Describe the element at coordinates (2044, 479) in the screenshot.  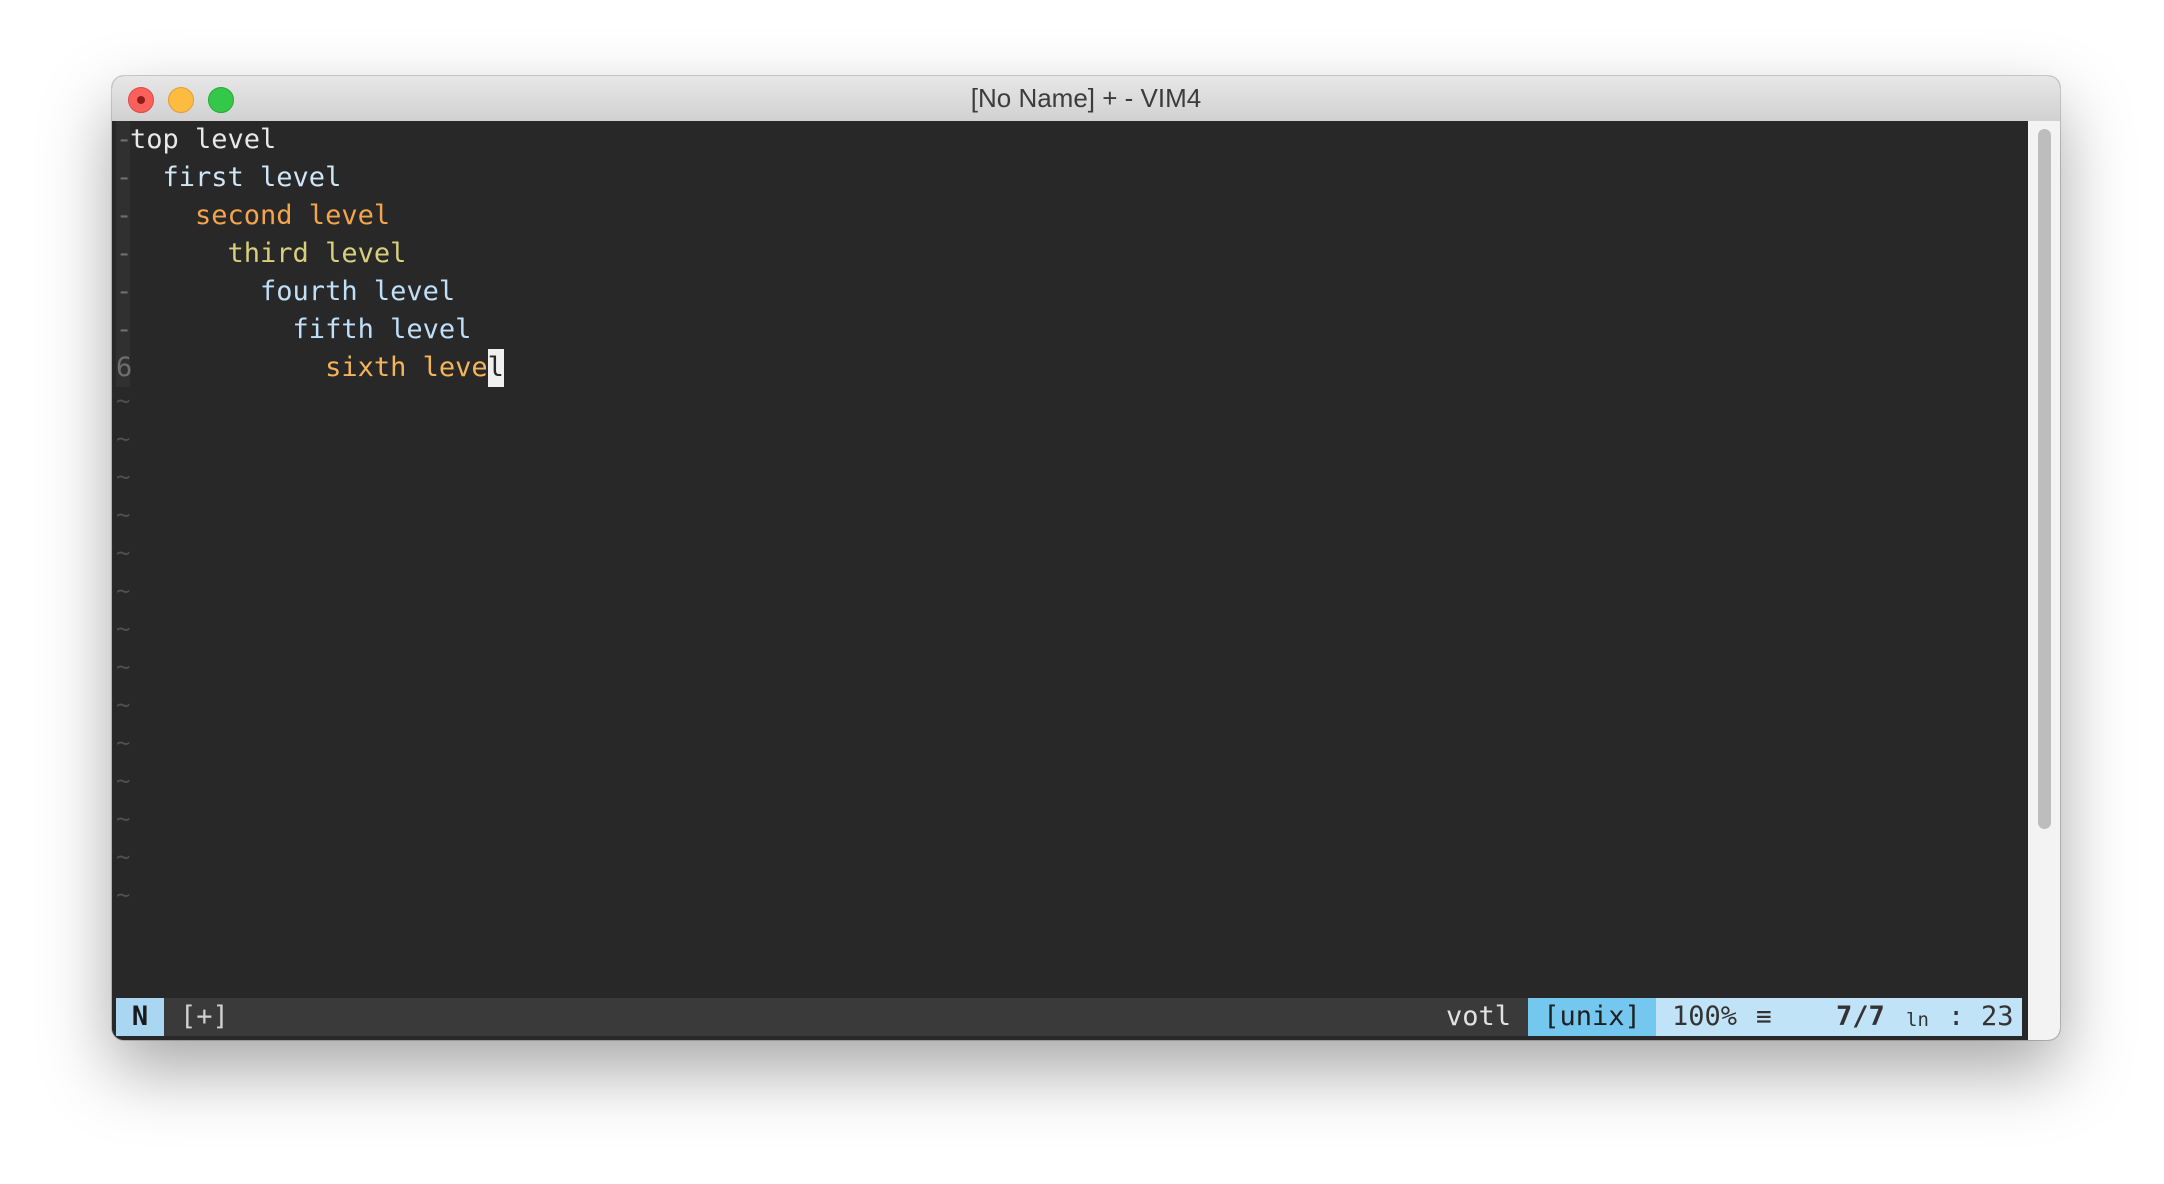
I see `scrollbar-thumb` at that location.